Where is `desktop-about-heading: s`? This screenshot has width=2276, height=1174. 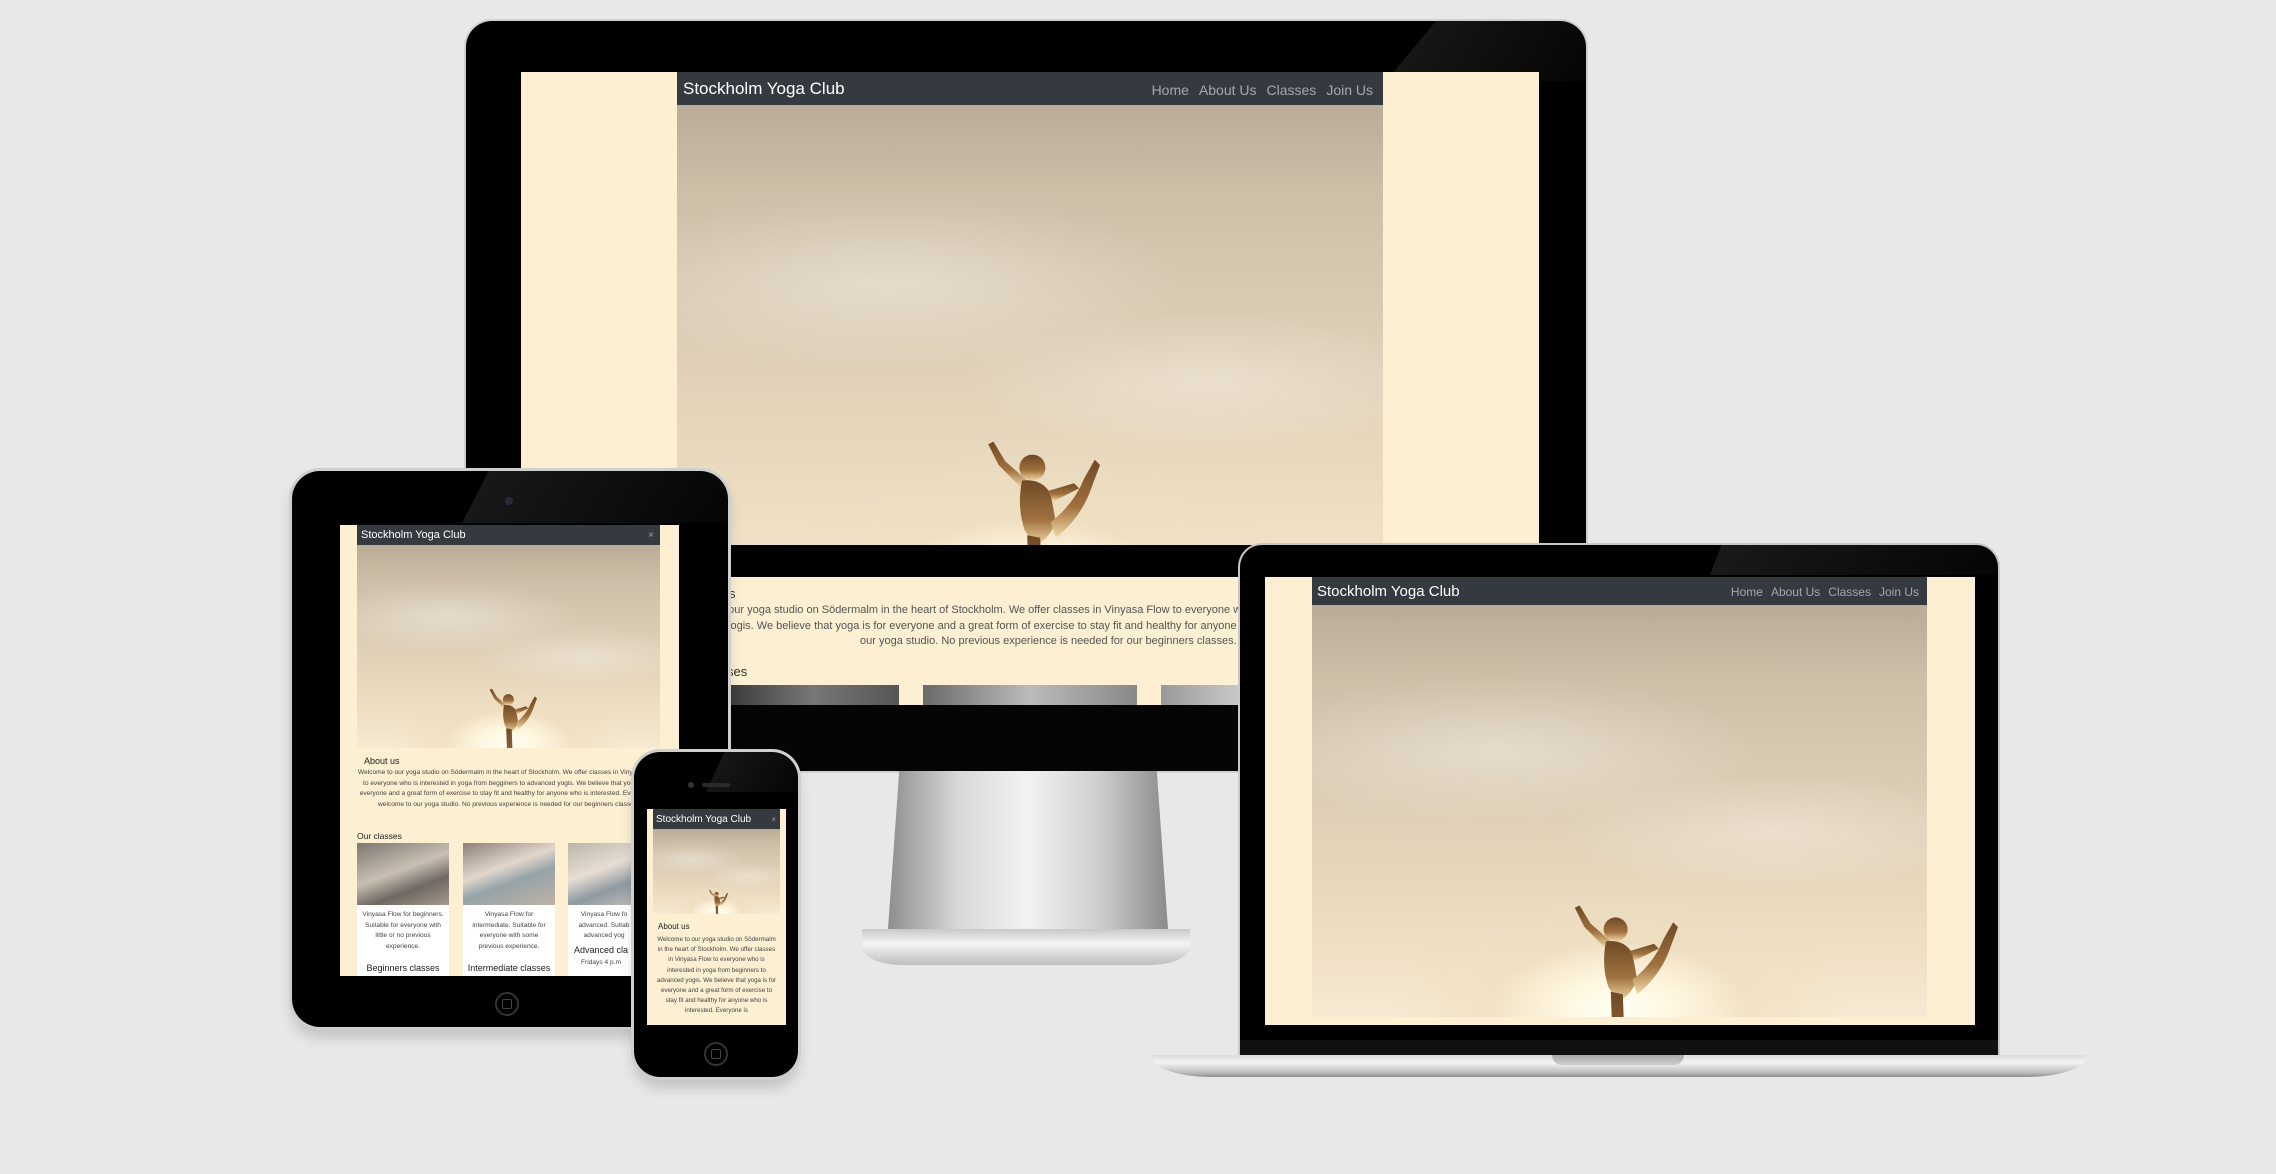
desktop-about-heading: s is located at coordinates (732, 593).